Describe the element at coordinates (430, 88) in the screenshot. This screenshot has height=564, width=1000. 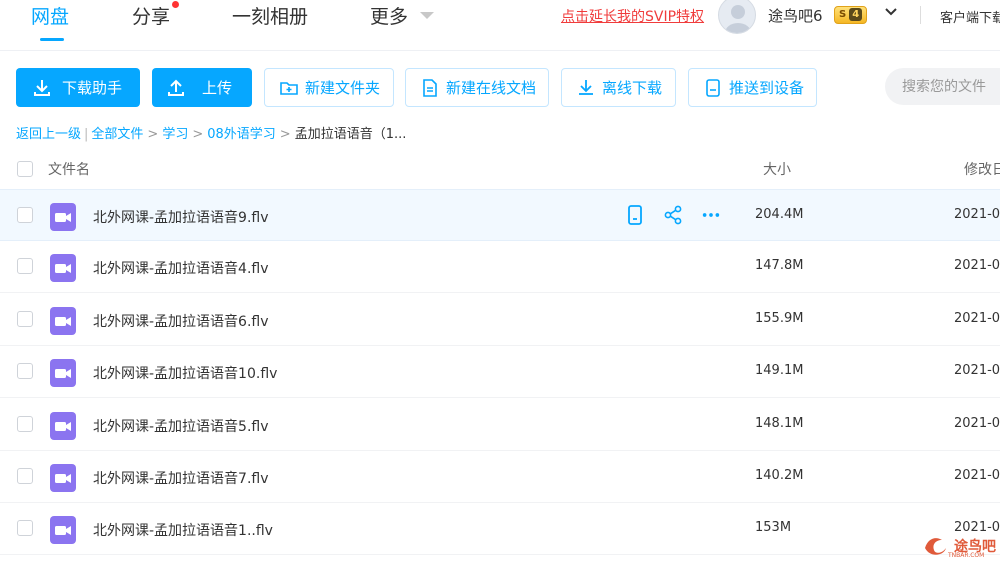
I see `document-icon` at that location.